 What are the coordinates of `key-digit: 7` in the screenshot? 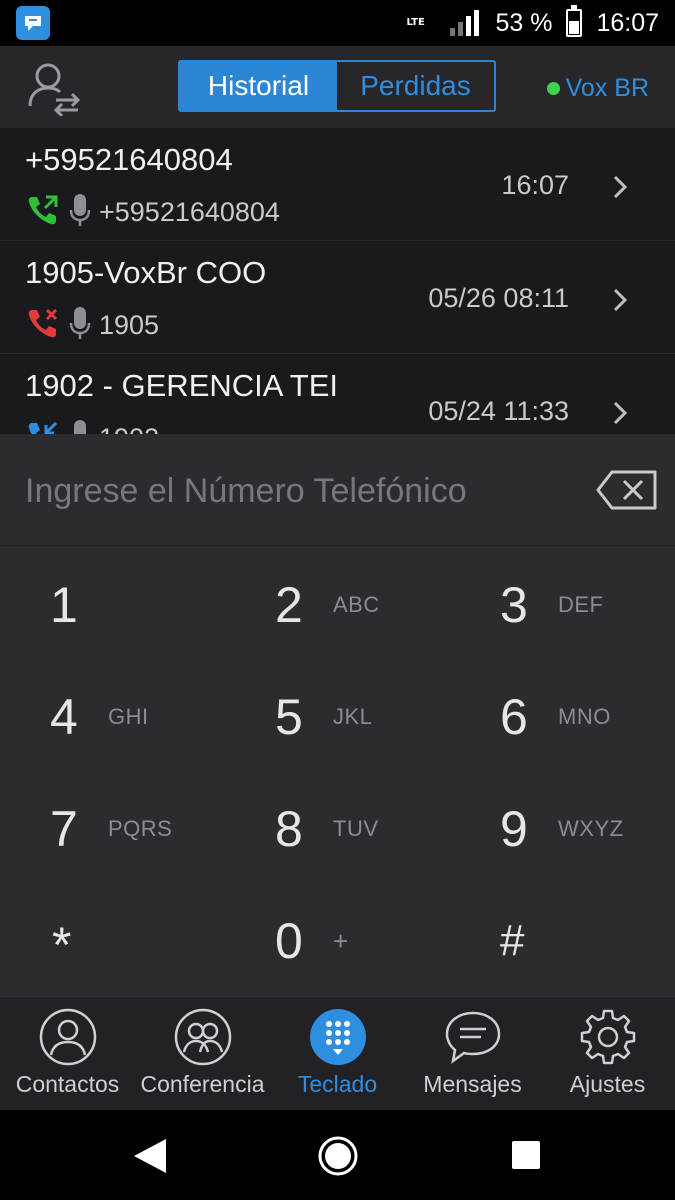 It's located at (64, 829).